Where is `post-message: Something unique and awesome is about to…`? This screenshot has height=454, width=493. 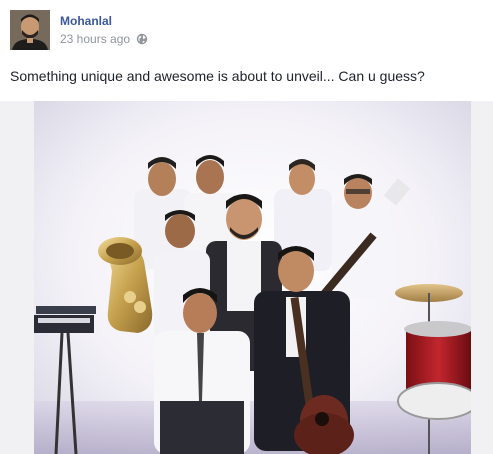 post-message: Something unique and awesome is about to… is located at coordinates (217, 76).